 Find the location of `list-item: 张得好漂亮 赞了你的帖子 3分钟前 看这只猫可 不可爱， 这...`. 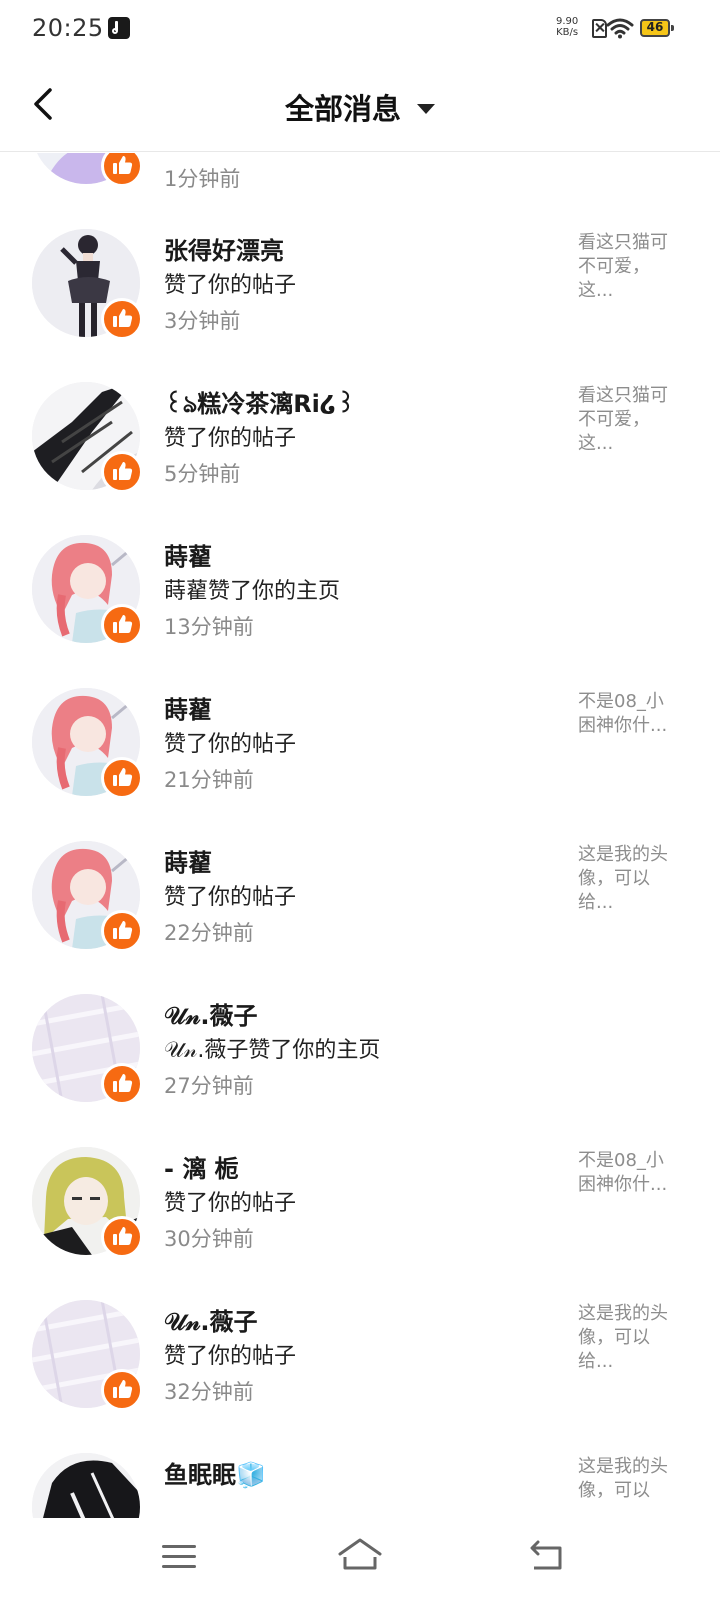

list-item: 张得好漂亮 赞了你的帖子 3分钟前 看这只猫可 不可爱， 这... is located at coordinates (360, 305).